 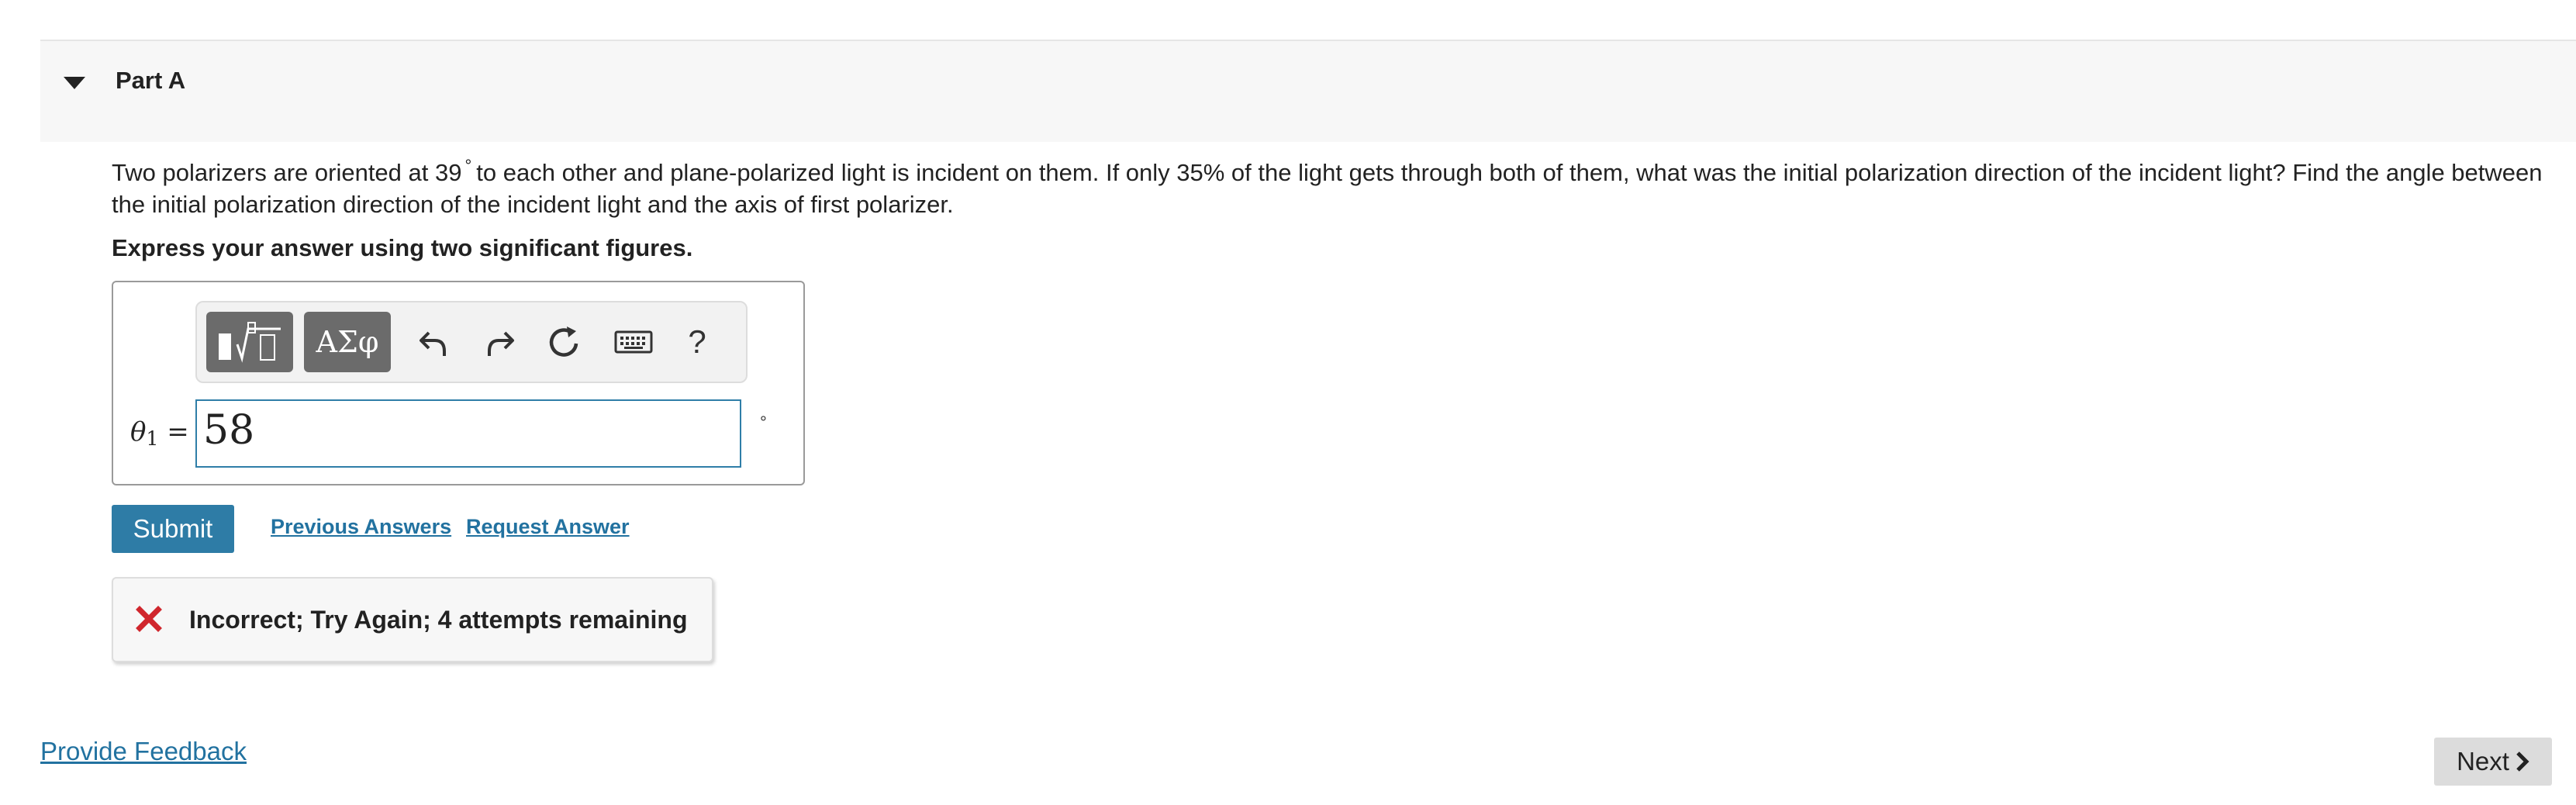 I want to click on degree-unit: °, so click(x=764, y=422).